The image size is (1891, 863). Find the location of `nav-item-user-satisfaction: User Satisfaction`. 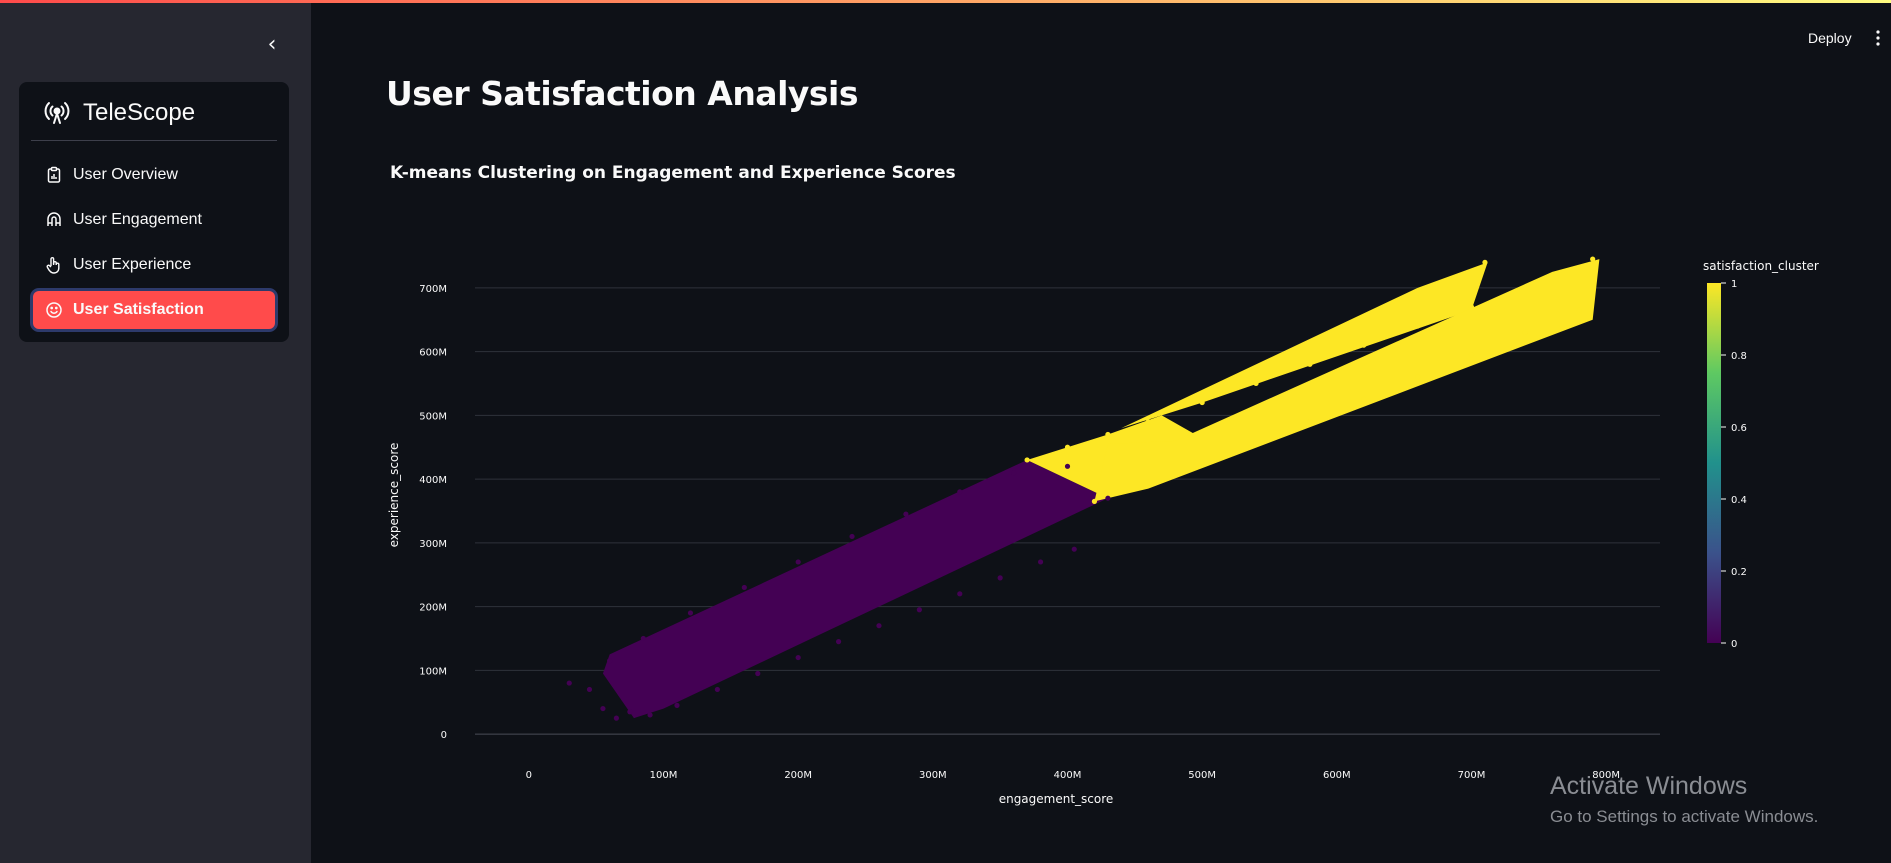

nav-item-user-satisfaction: User Satisfaction is located at coordinates (154, 310).